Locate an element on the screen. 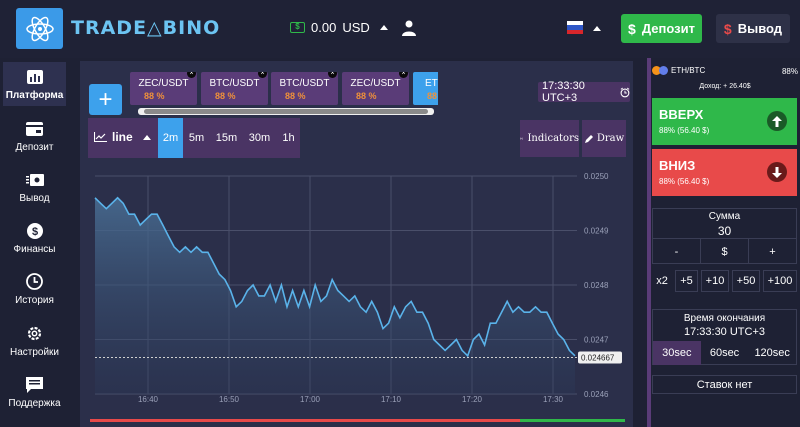 The width and height of the screenshot is (800, 427). indicators-button: Indicators is located at coordinates (549, 138).